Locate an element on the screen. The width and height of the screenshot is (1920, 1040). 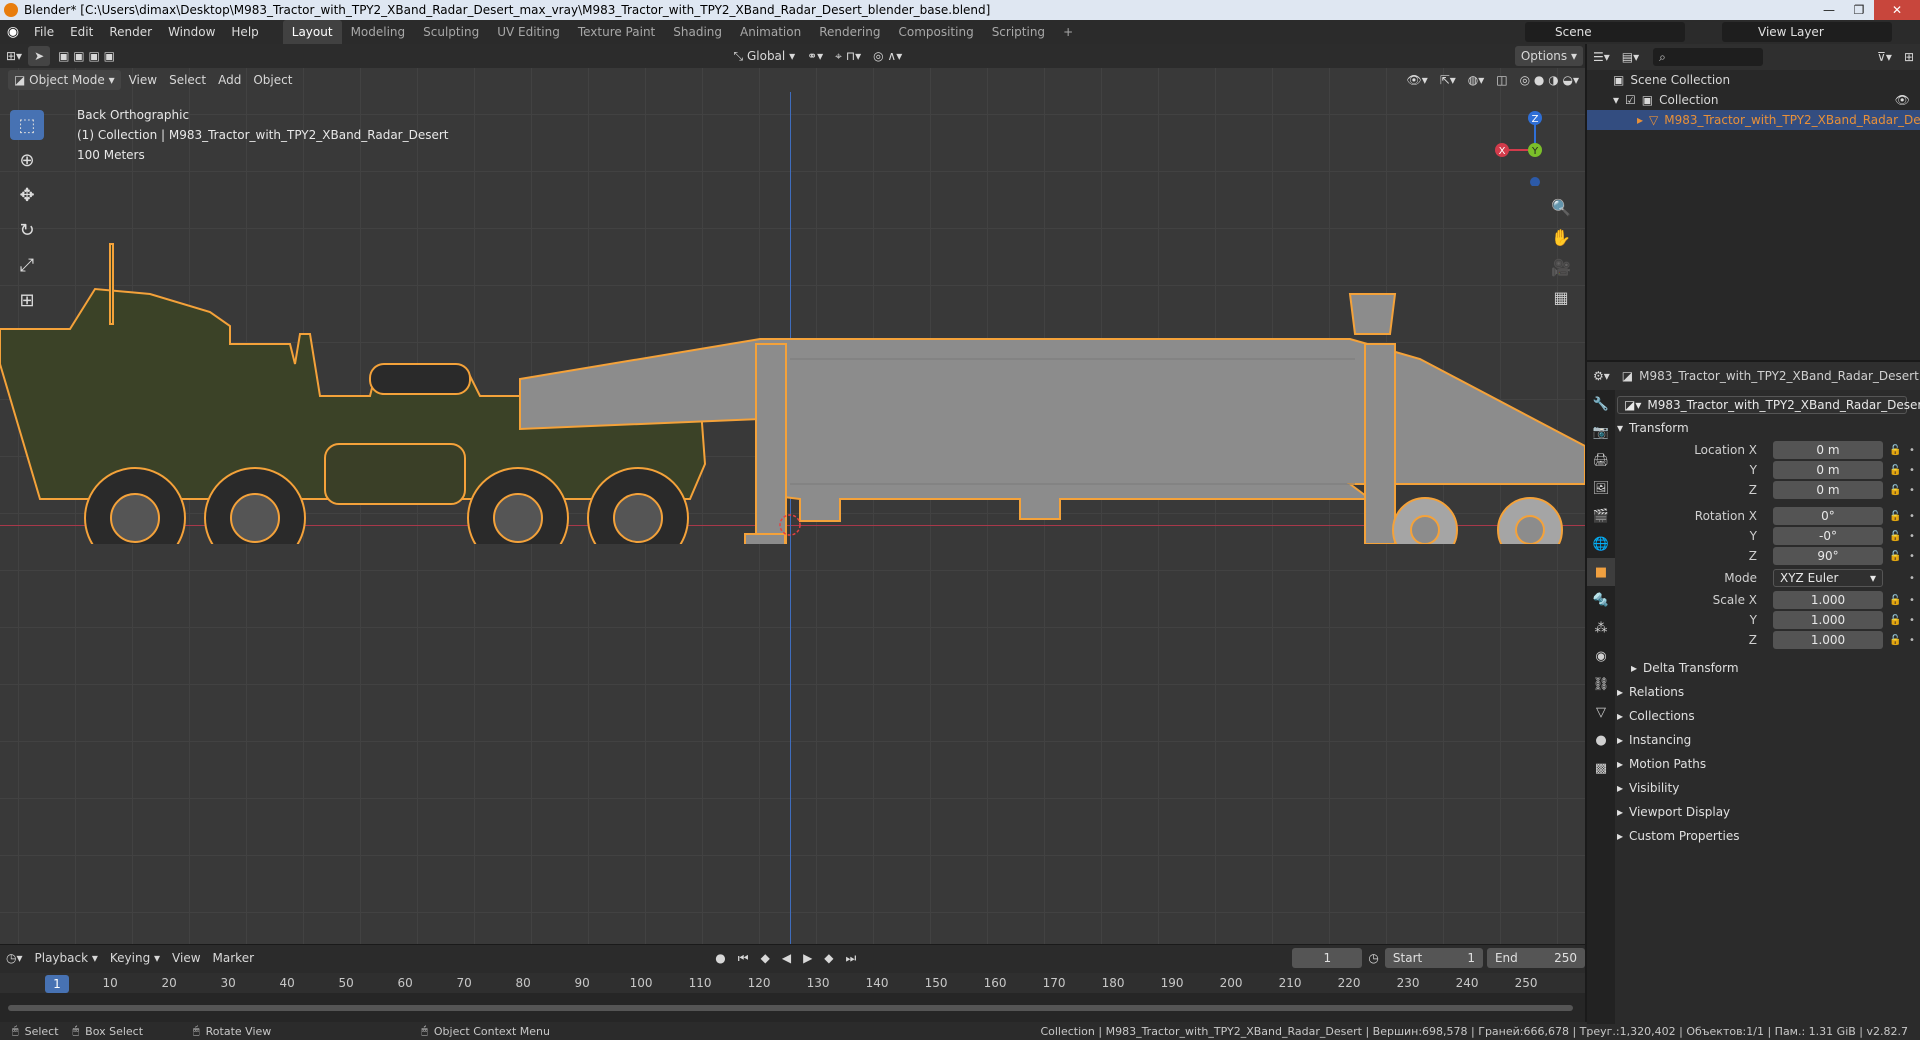
tab-scripting: Scripting is located at coordinates (1018, 32).